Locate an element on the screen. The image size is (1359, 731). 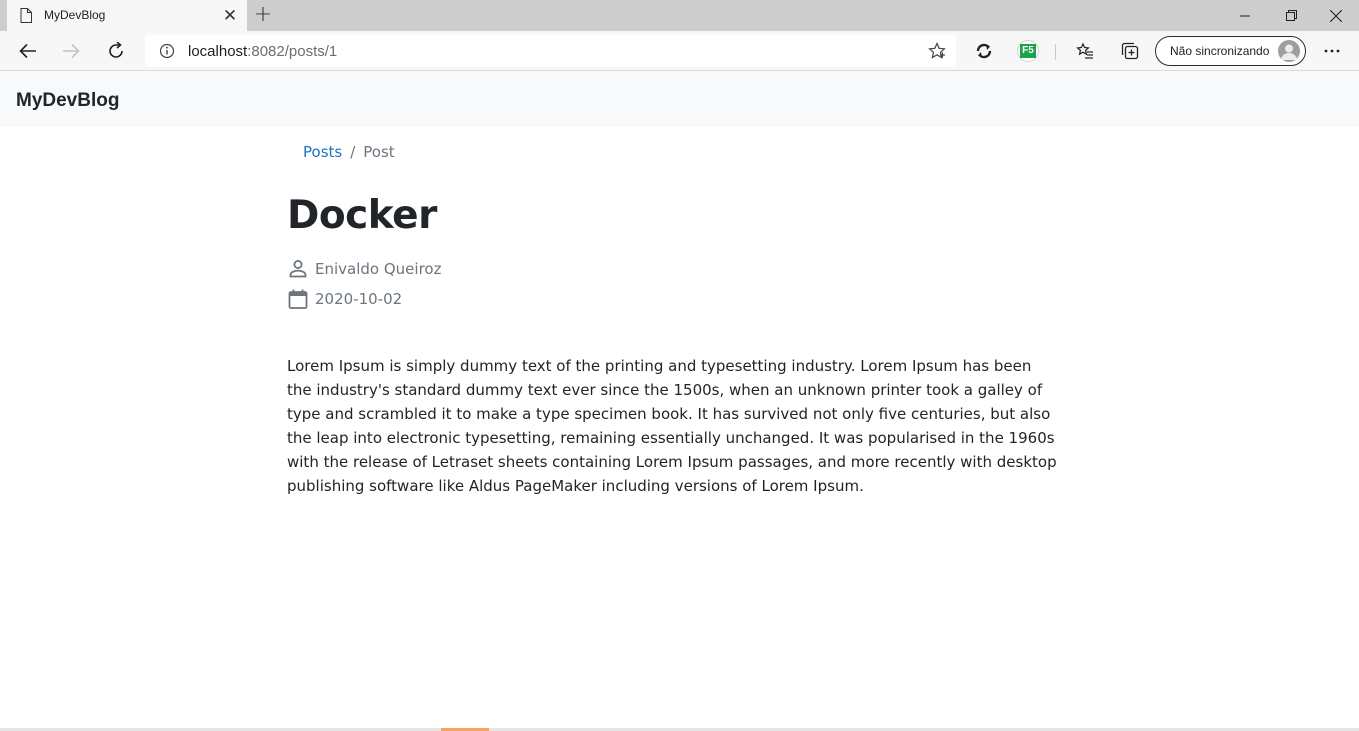
sync-status-label: Não sincronizando is located at coordinates (1220, 51).